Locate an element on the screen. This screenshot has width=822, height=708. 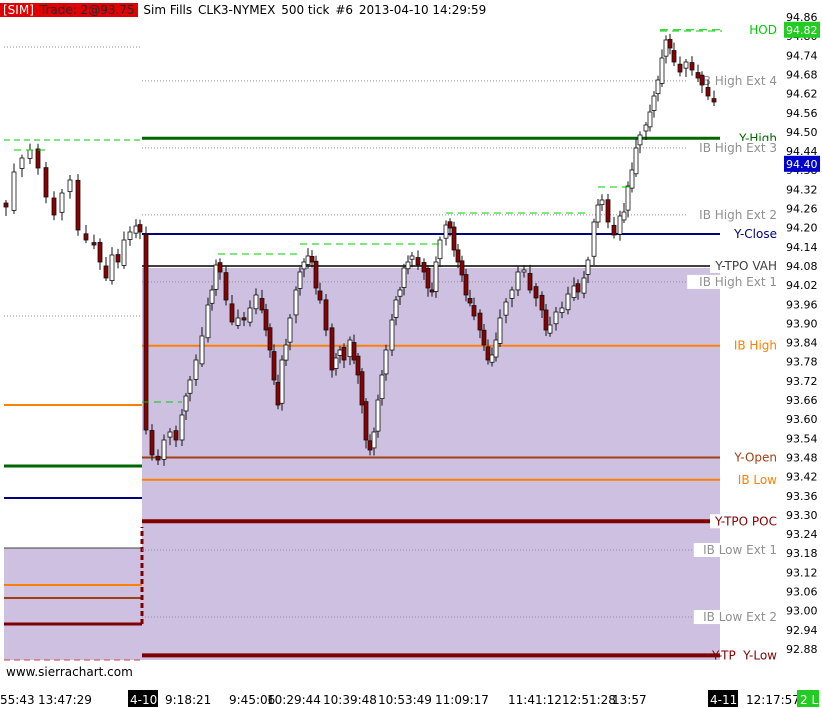
time-tick-label: 11:41:12 is located at coordinates (535, 700).